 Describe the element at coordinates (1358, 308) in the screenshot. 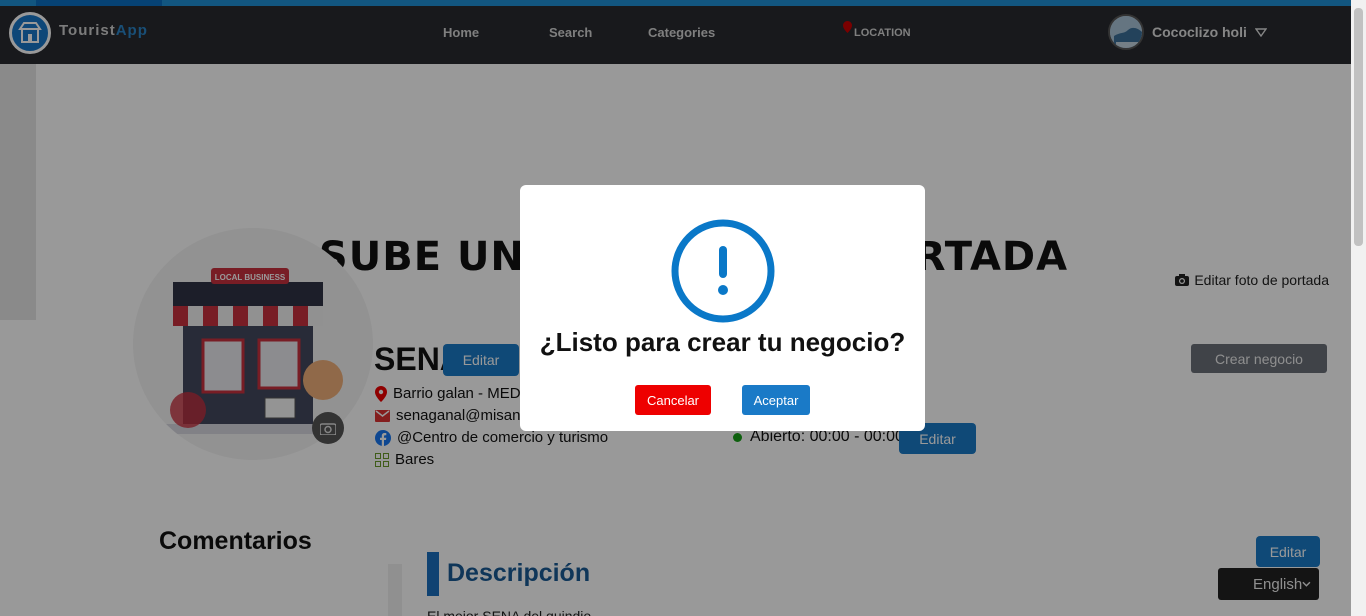

I see `page-scrollbar` at that location.